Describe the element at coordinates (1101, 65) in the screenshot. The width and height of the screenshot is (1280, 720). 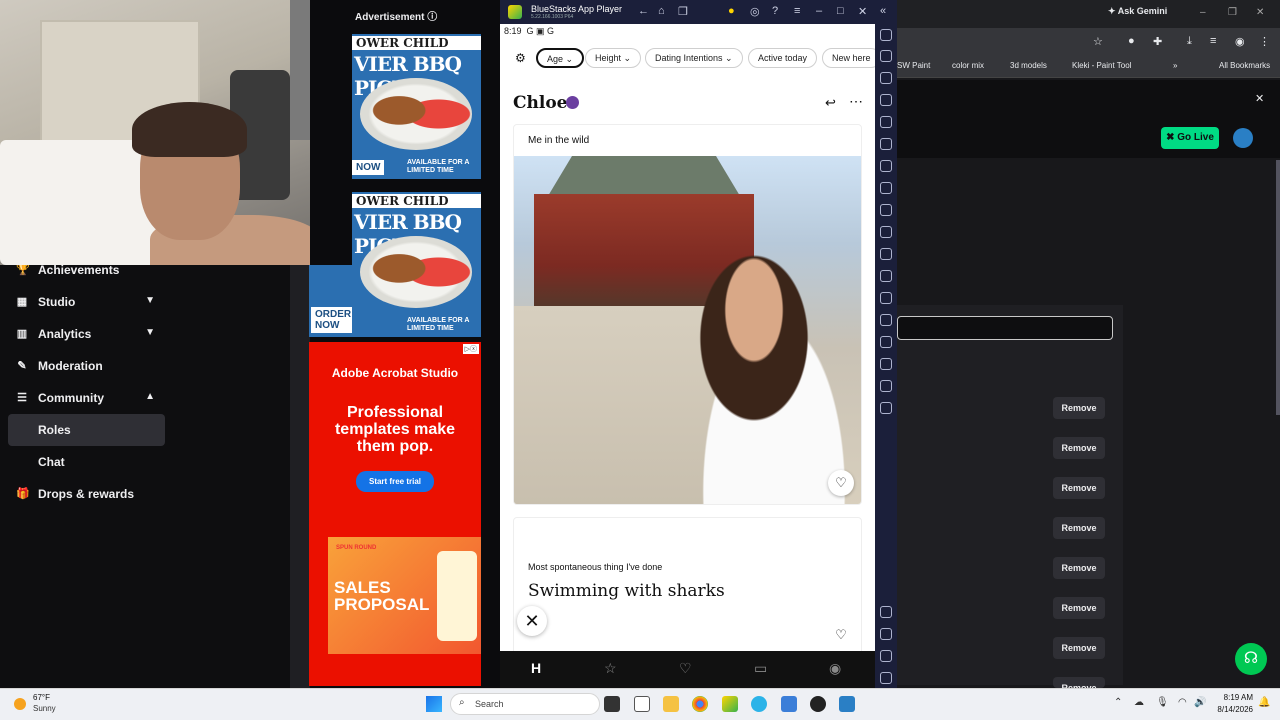
I see `bookmark-kleki: Kleki - Paint Tool` at that location.